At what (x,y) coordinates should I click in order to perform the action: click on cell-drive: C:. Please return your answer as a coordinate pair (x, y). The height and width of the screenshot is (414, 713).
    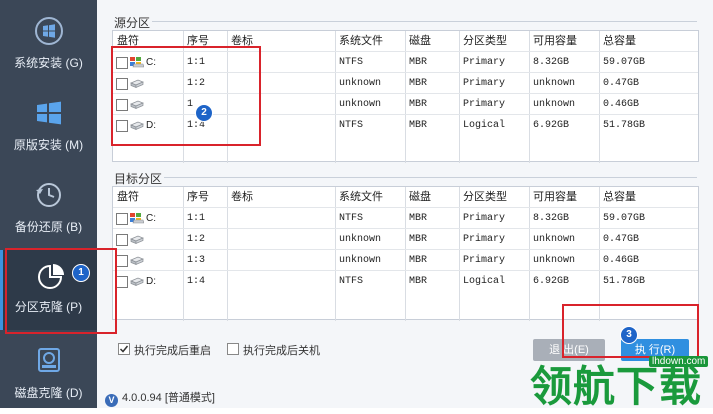
    Looking at the image, I should click on (151, 218).